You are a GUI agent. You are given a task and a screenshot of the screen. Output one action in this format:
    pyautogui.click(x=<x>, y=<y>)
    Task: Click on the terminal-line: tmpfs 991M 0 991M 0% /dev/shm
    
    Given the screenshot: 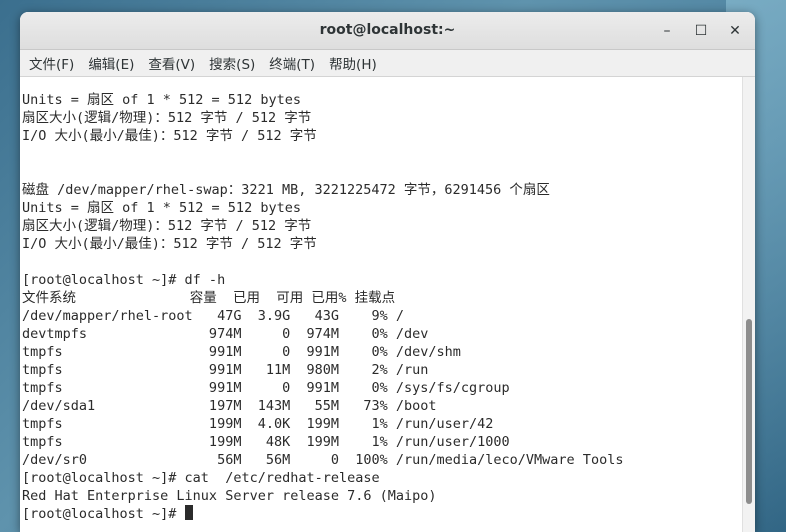 What is the action you would take?
    pyautogui.click(x=241, y=352)
    